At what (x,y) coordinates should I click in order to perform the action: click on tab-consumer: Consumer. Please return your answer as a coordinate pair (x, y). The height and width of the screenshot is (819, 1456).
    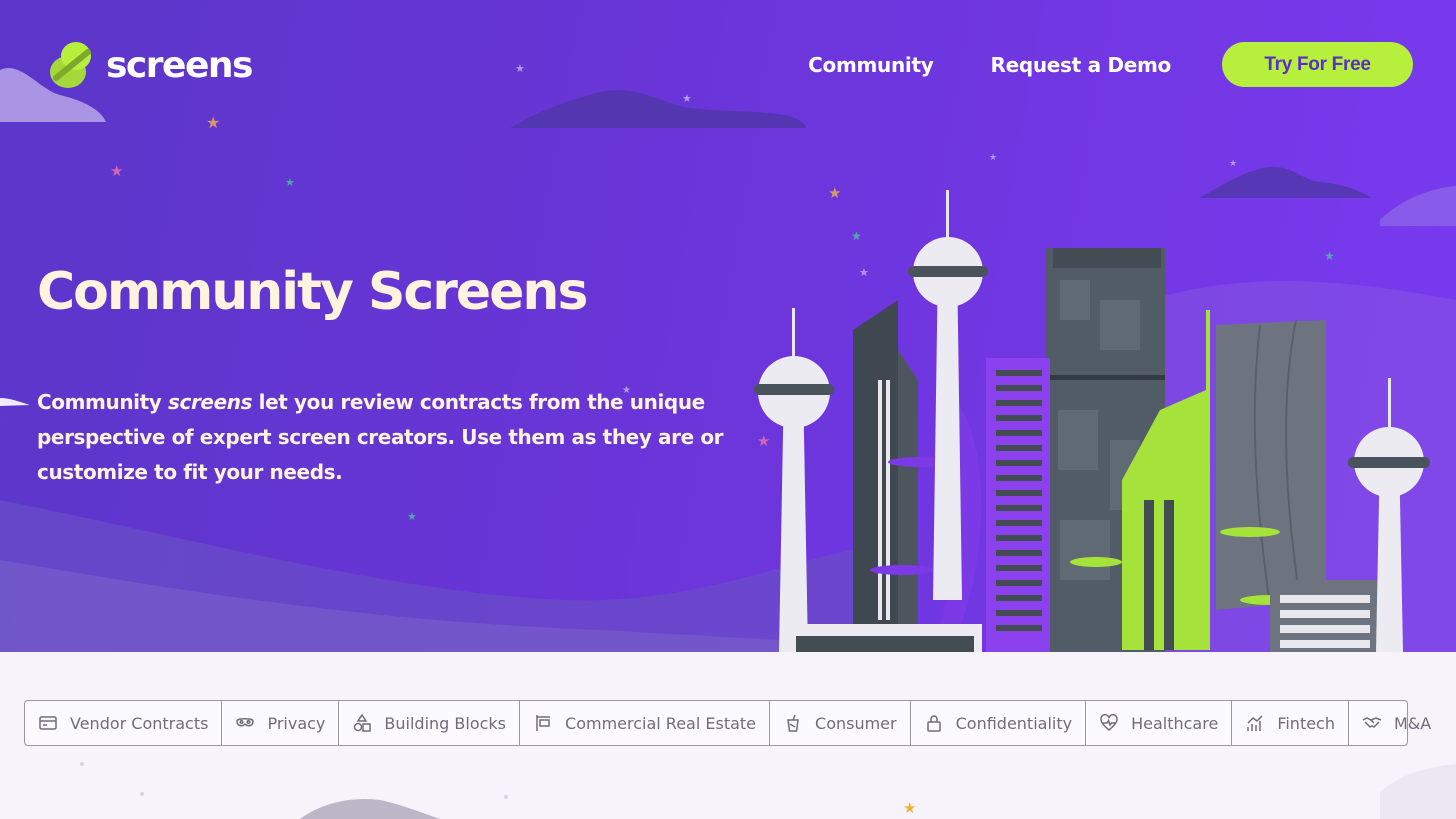
    Looking at the image, I should click on (840, 723).